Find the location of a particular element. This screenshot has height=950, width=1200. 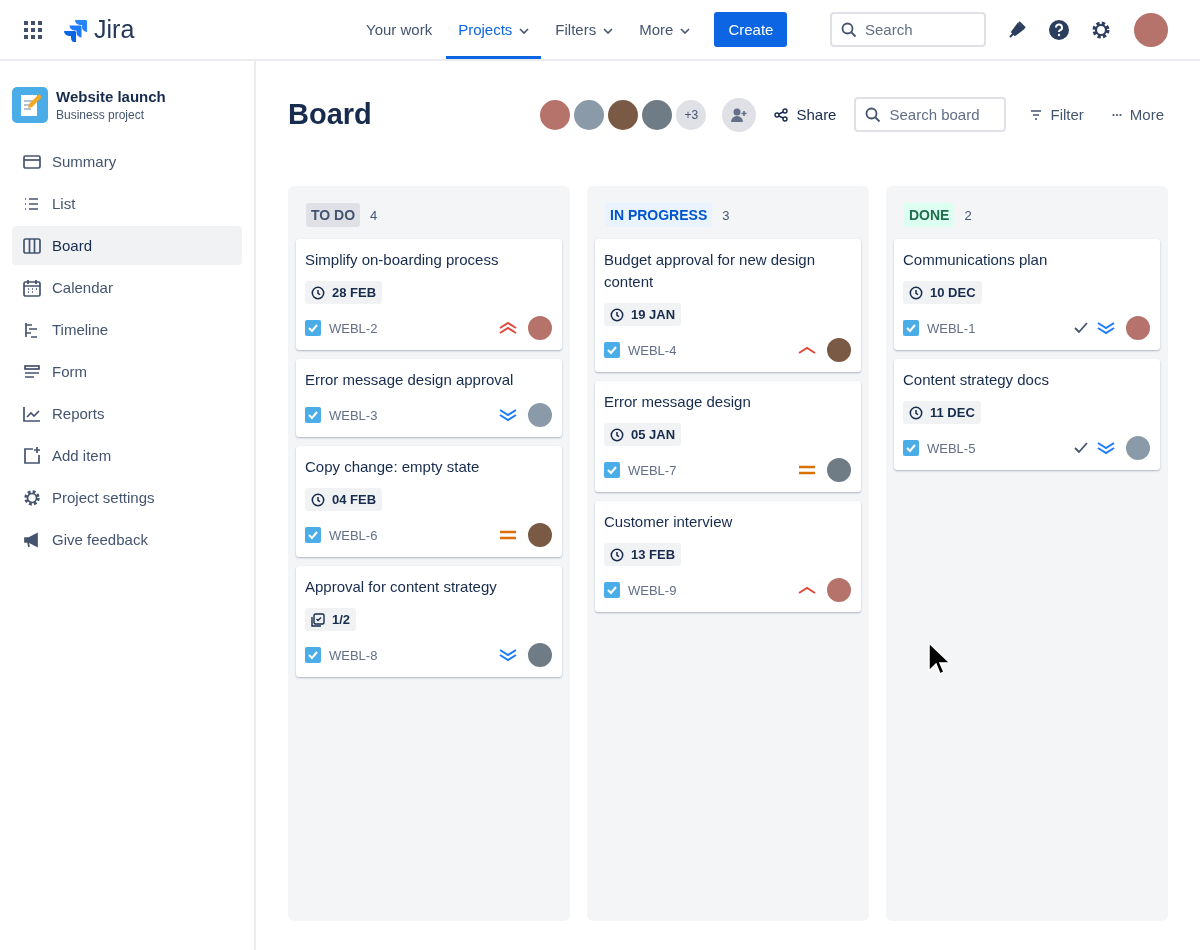

issue-key: WEBL-7 is located at coordinates (652, 470).